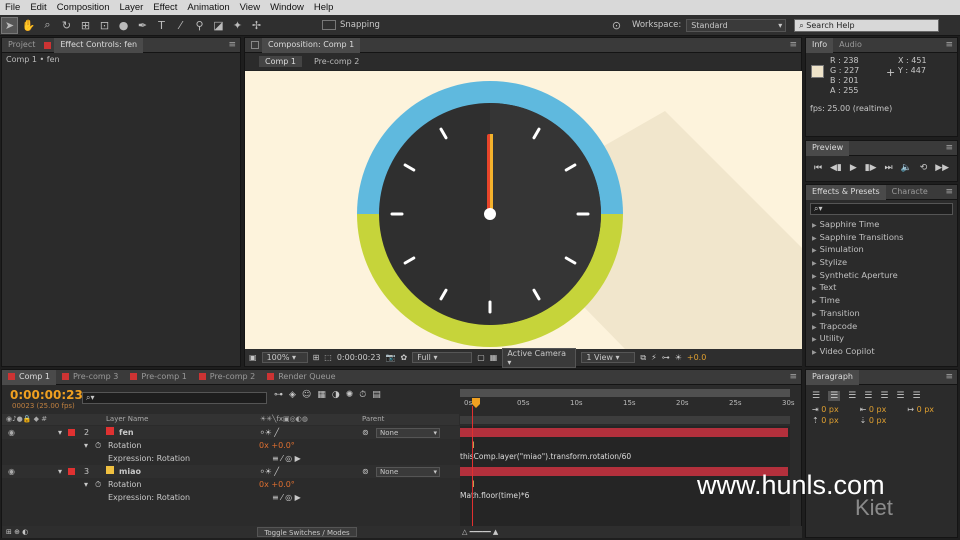 The image size is (960, 540). What do you see at coordinates (130, 471) in the screenshot?
I see `layer-name: miao` at bounding box center [130, 471].